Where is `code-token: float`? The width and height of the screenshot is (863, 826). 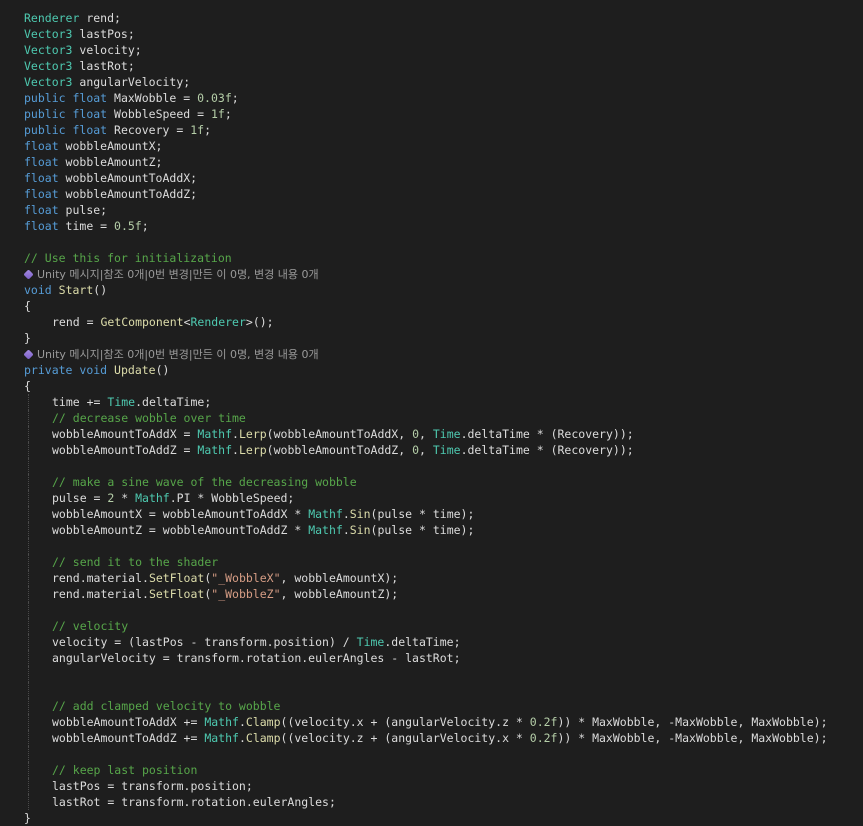
code-token: float is located at coordinates (41, 162).